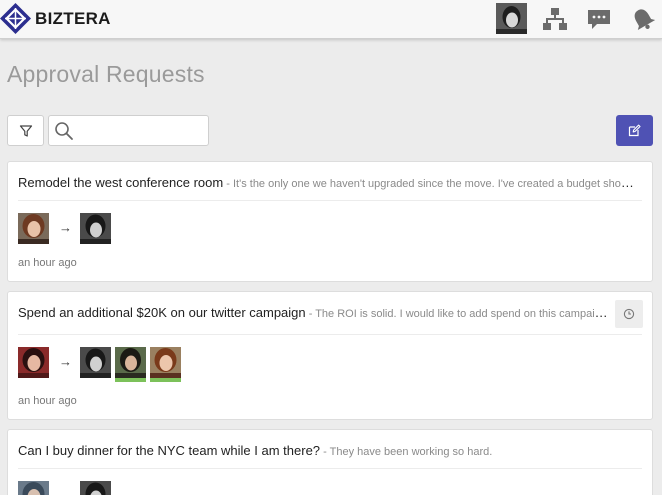 The image size is (662, 495). What do you see at coordinates (406, 452) in the screenshot?
I see `request-description: - They have been working so hard.` at bounding box center [406, 452].